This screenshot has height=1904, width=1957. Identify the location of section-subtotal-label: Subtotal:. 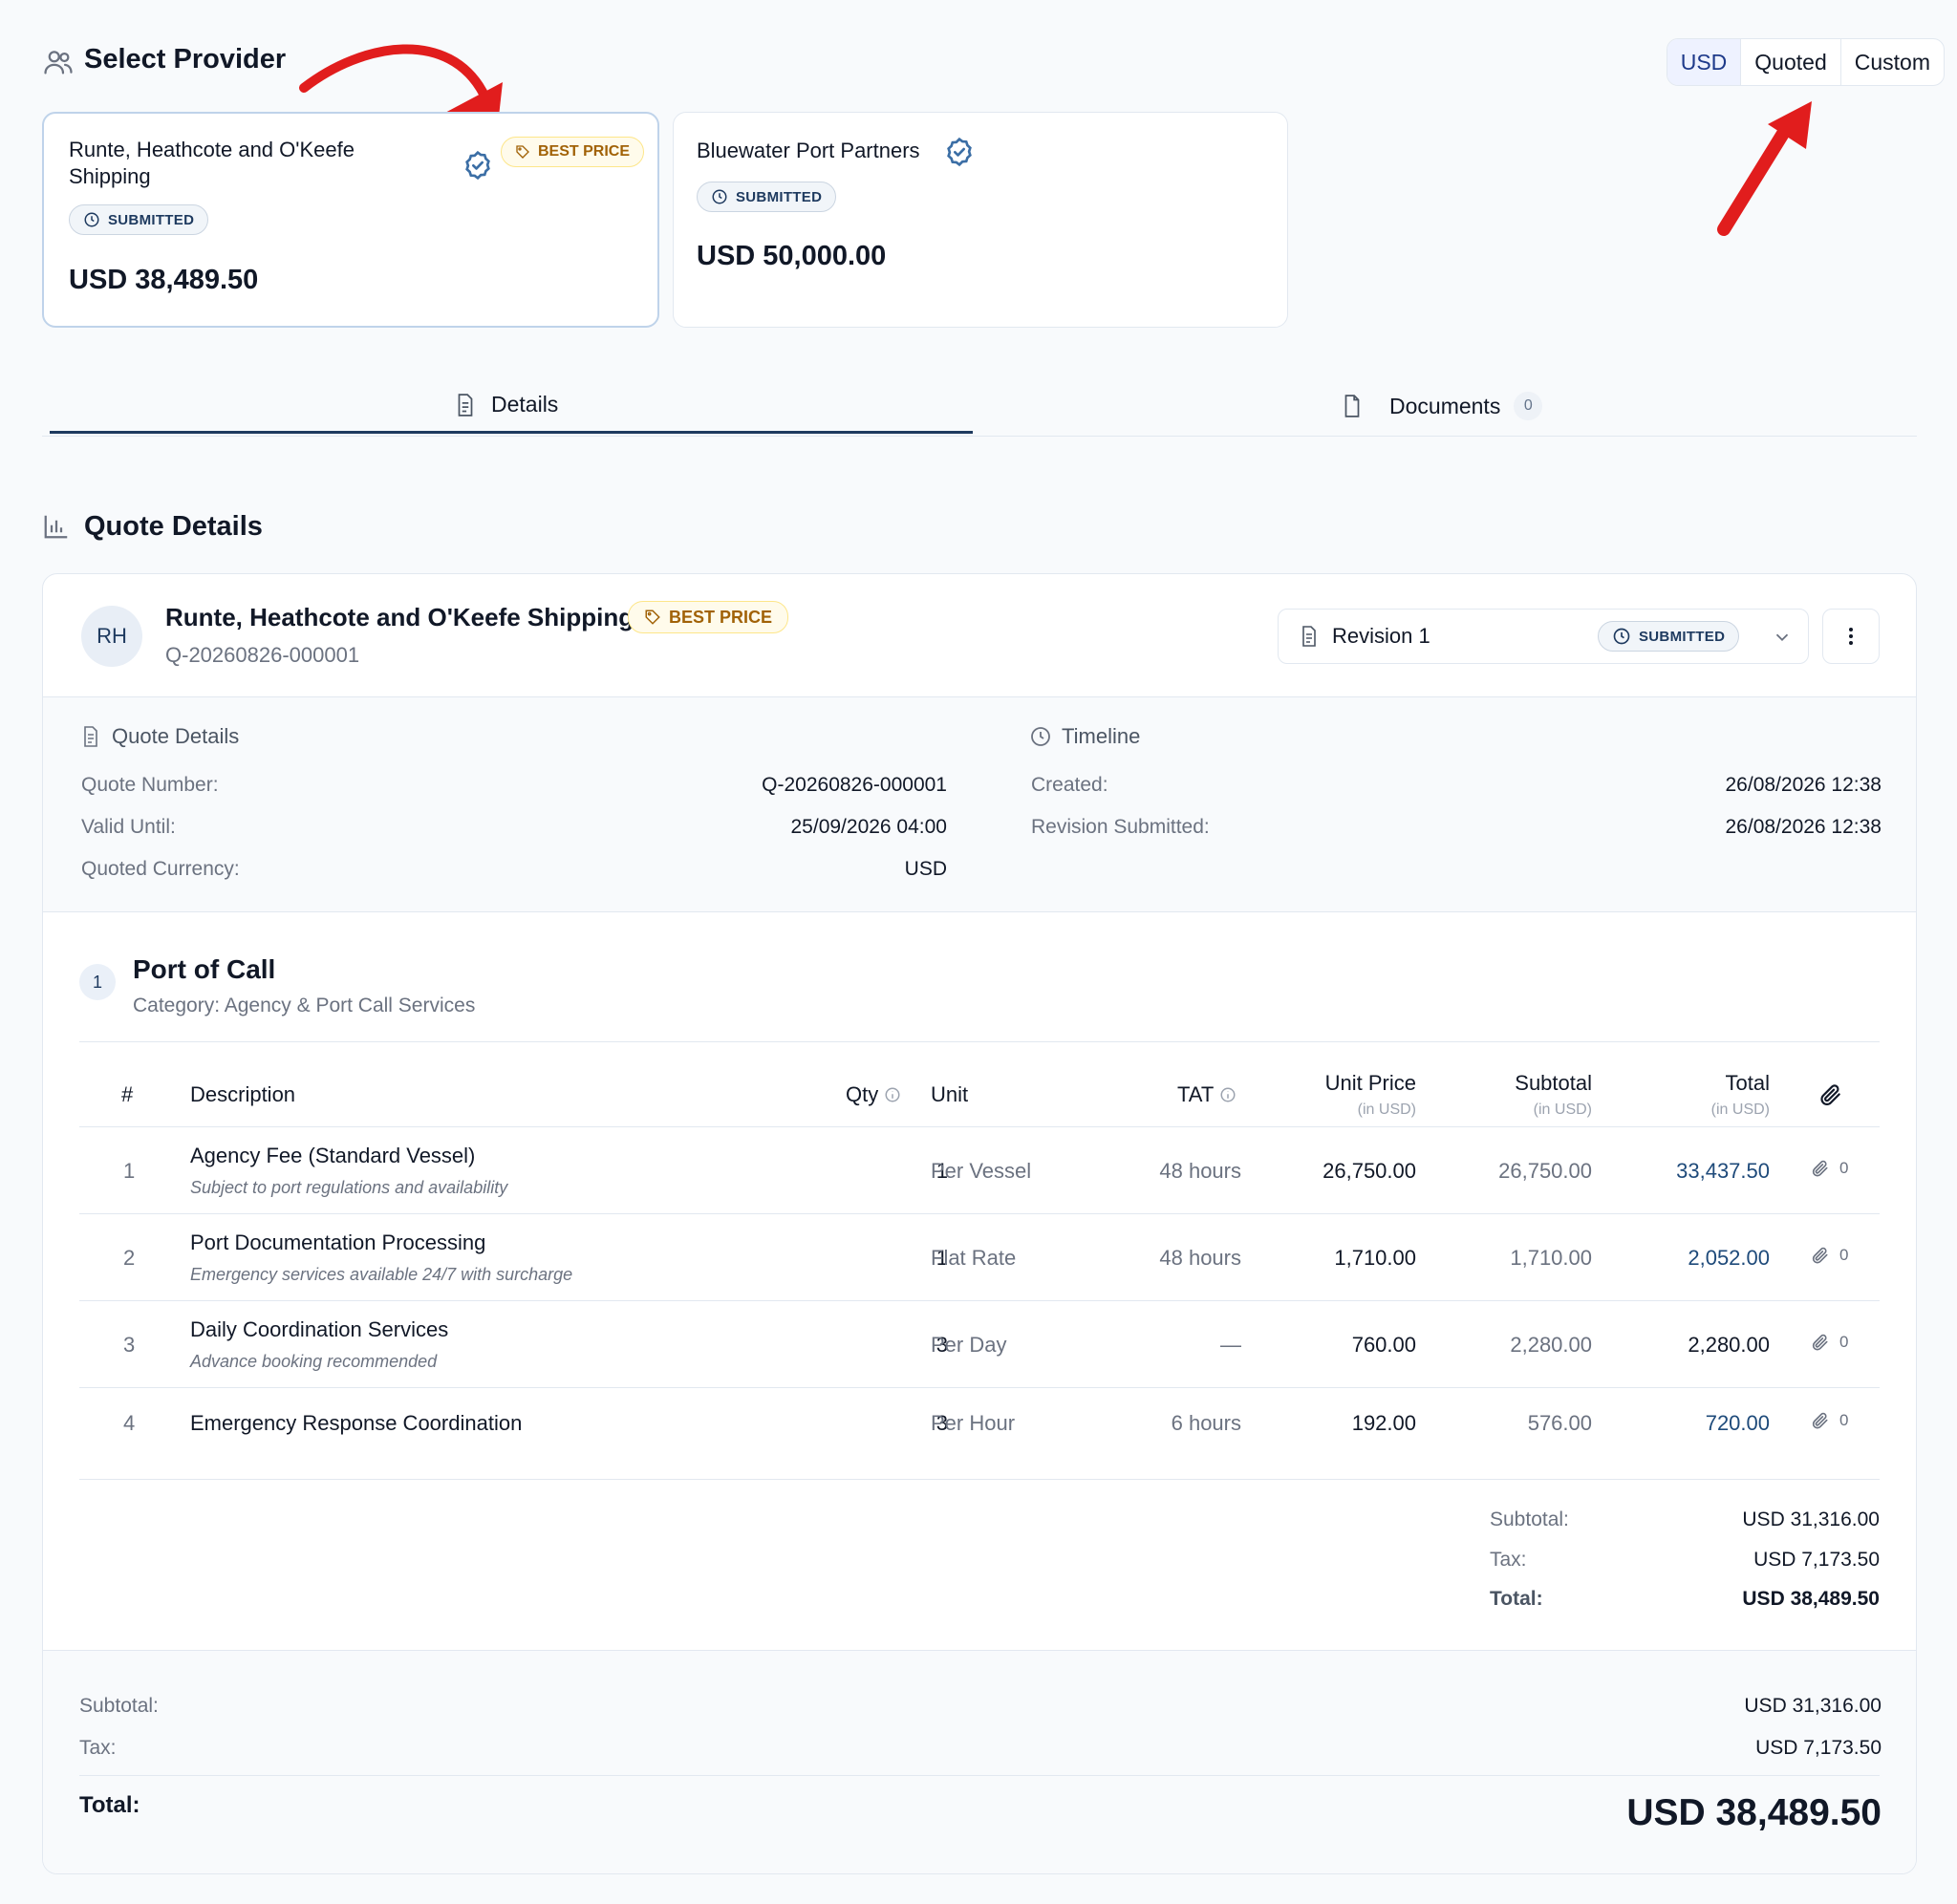
(1530, 1519).